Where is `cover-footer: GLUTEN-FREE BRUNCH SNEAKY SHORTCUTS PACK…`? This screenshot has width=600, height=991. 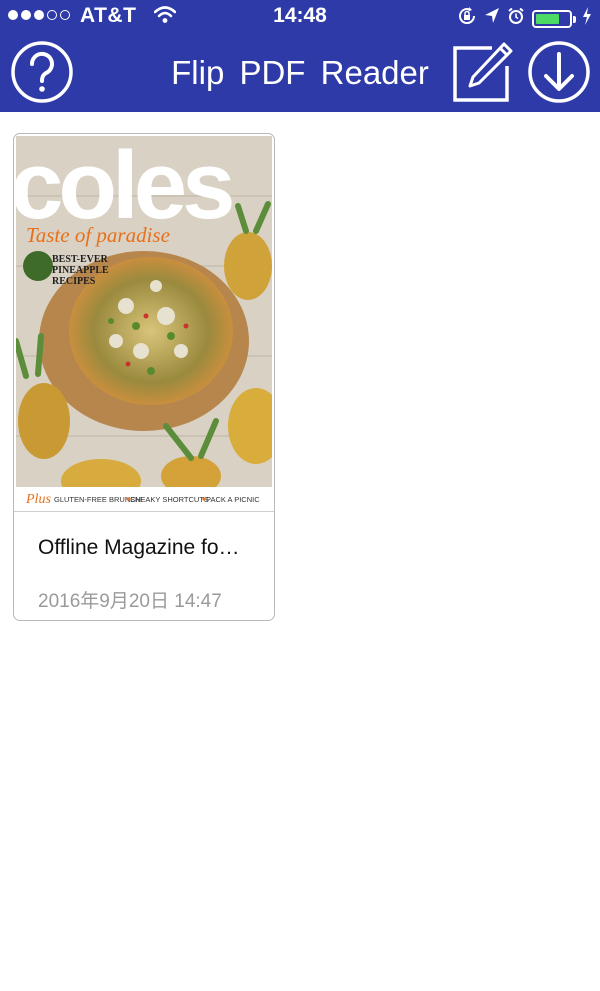
cover-footer: GLUTEN-FREE BRUNCH SNEAKY SHORTCUTS PACK… is located at coordinates (157, 499).